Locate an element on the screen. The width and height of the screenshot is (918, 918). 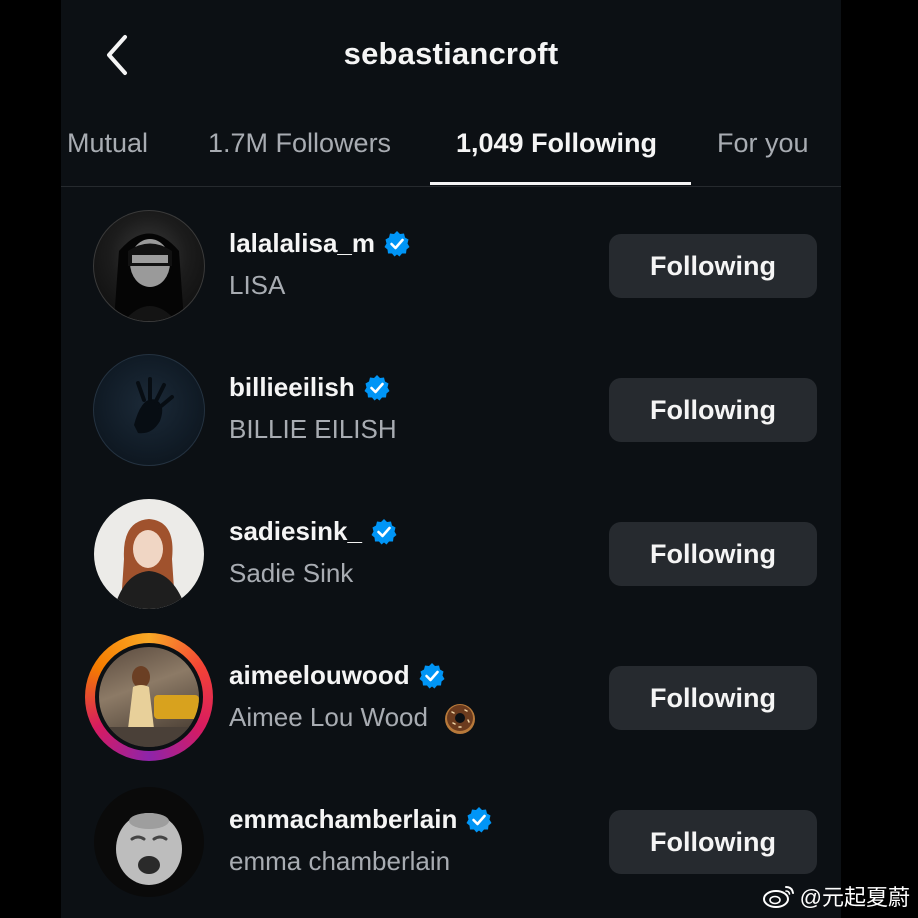
list-item: lalalalisa_m LISA Following is located at coordinates (451, 262).